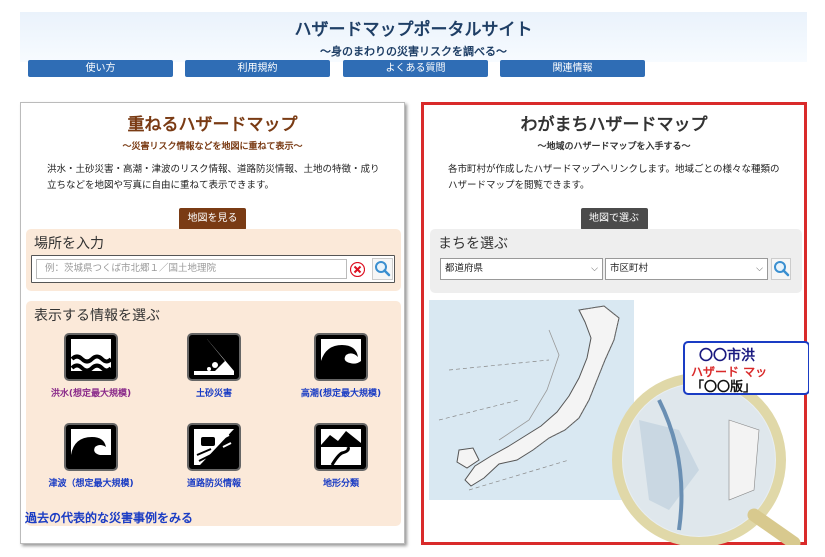 Image resolution: width=825 pixels, height=557 pixels. I want to click on city-select-value: 市区町村, so click(629, 268).